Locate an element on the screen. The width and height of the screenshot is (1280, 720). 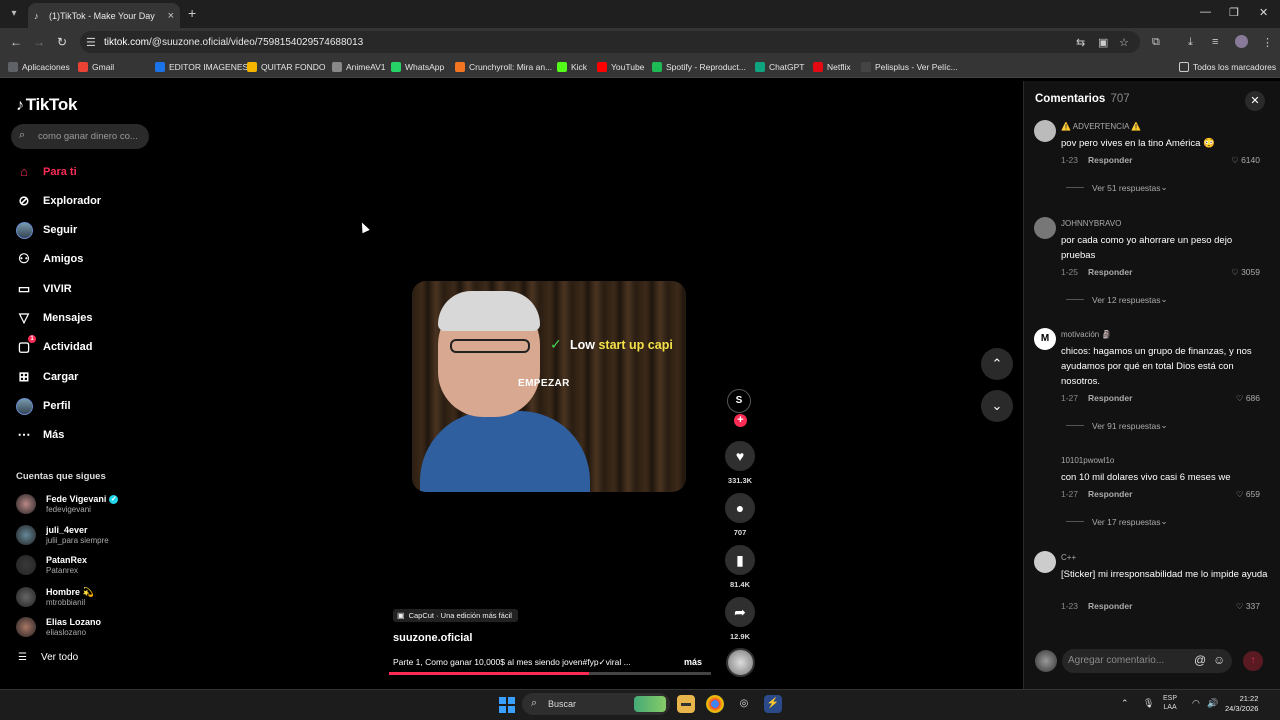
comment-like-button: ♡ 686 is located at coordinates (1248, 398).